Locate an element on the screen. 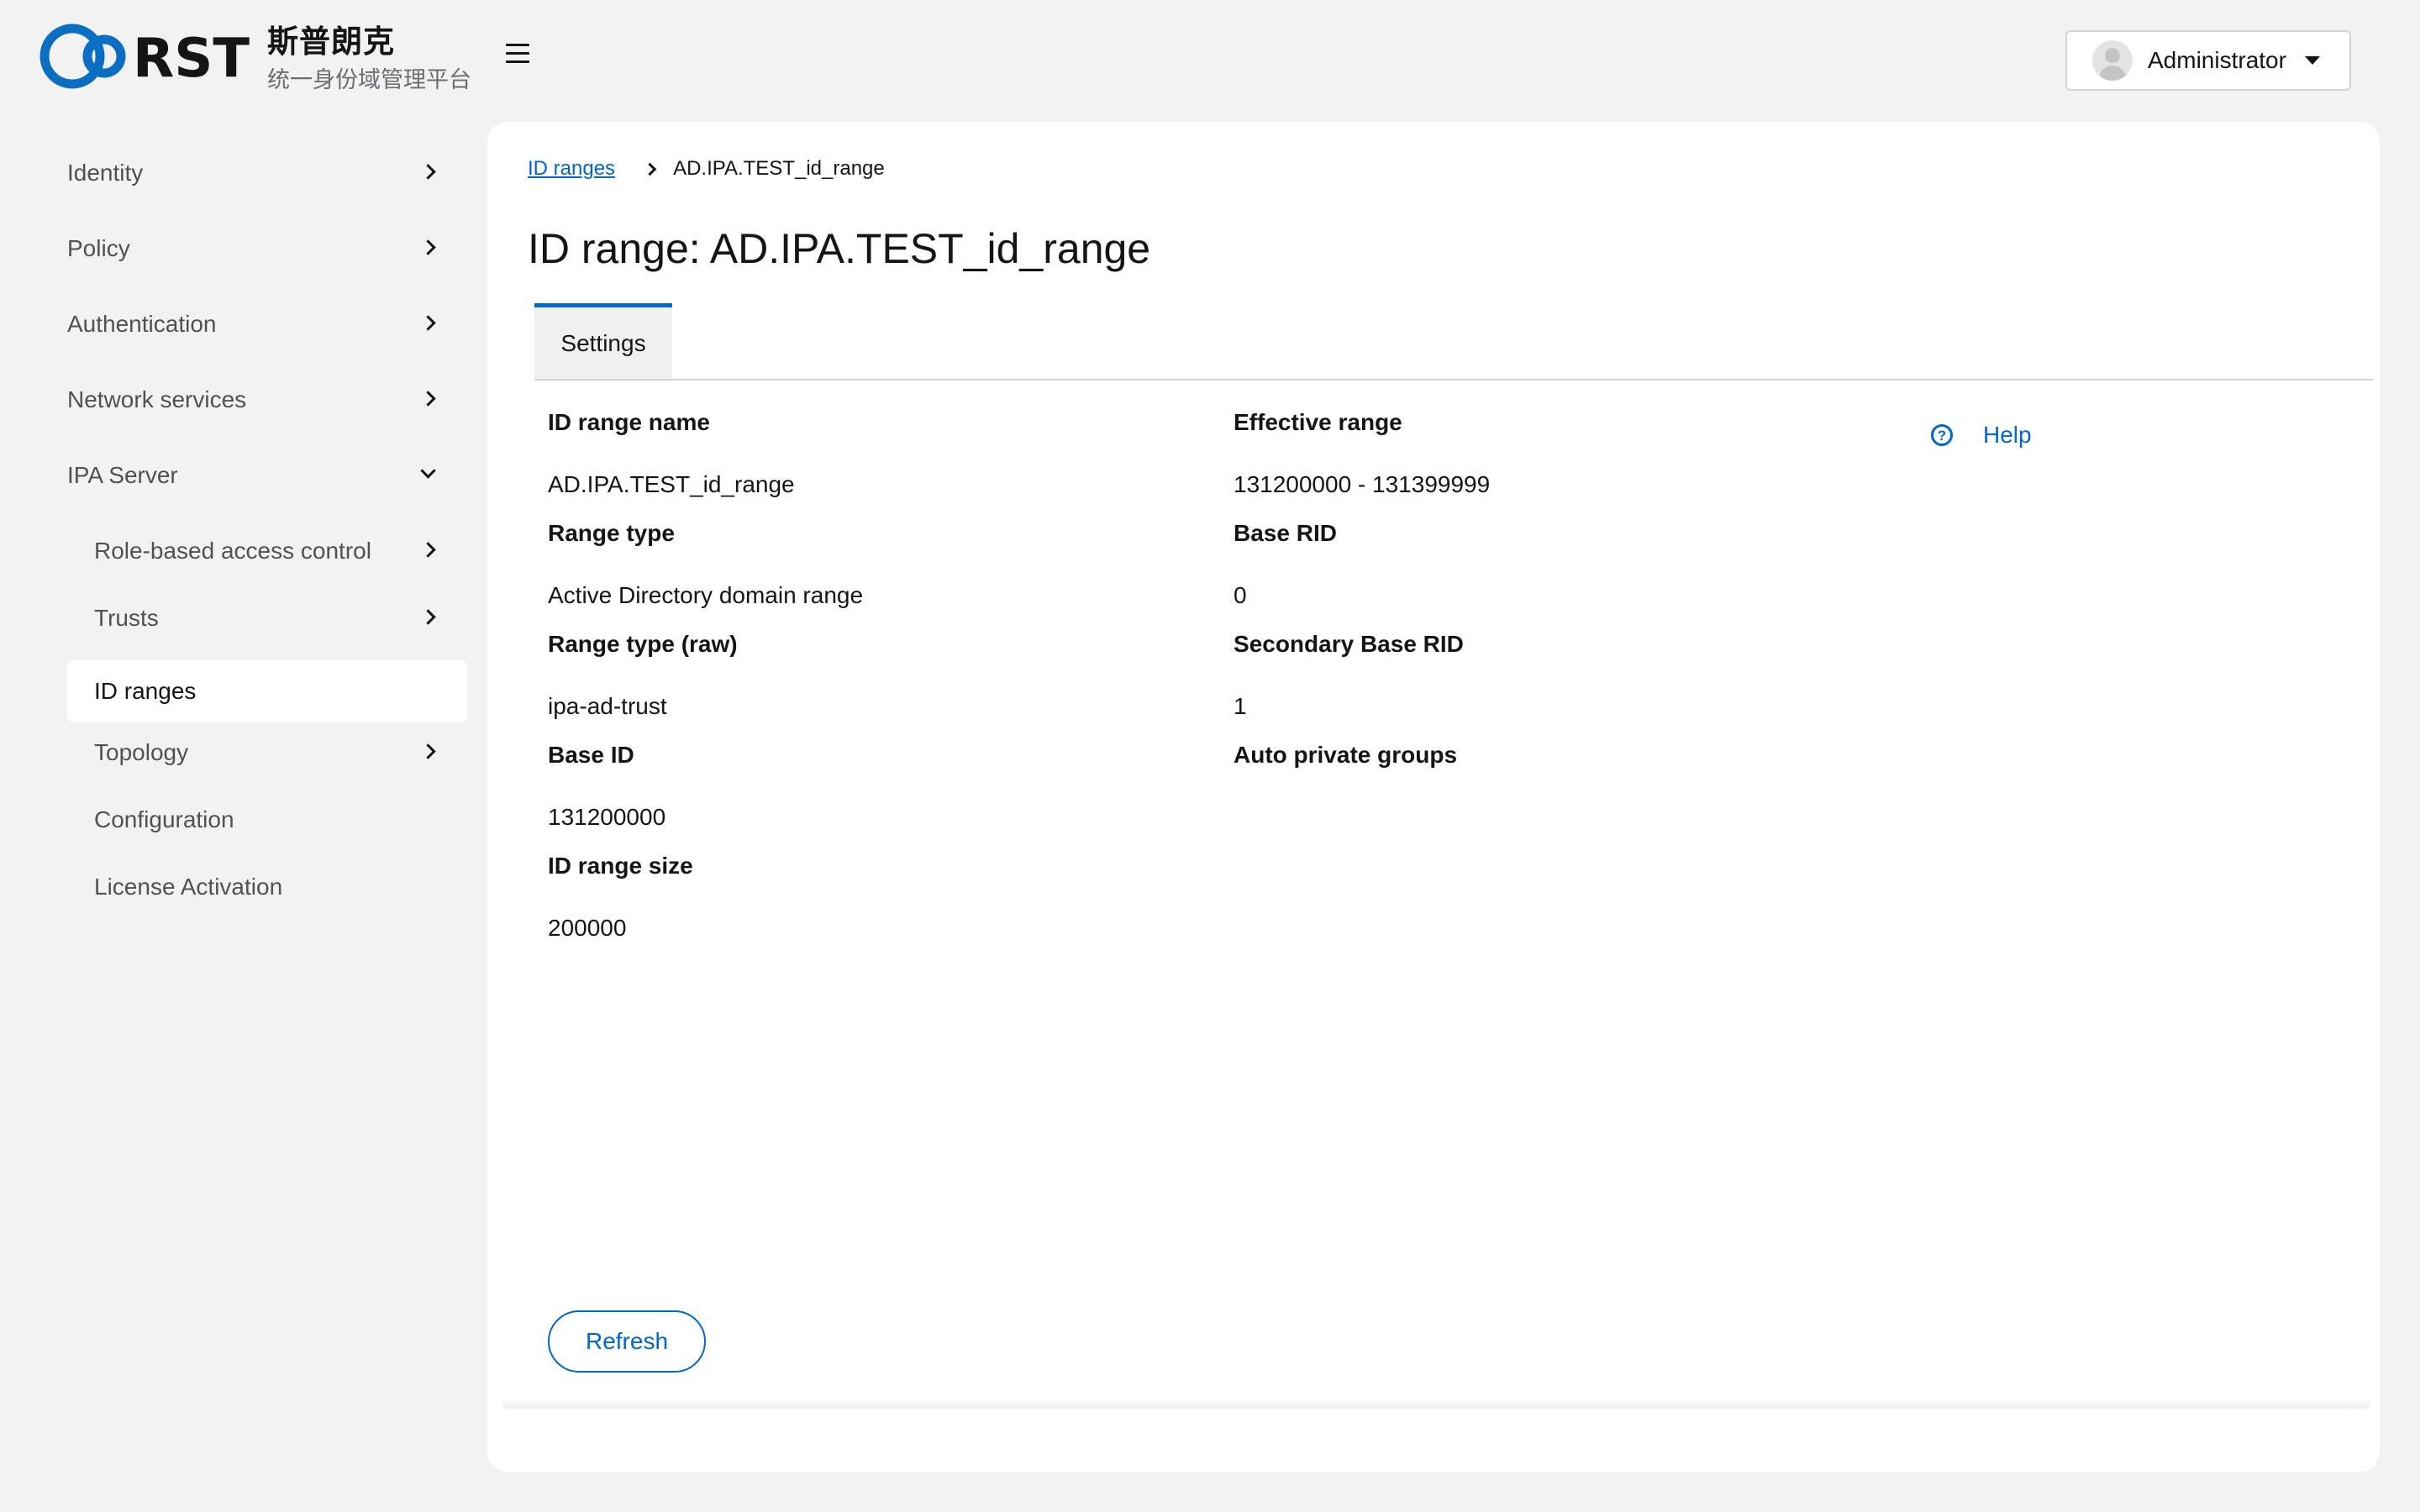 The image size is (2420, 1512). user-menu-dropdown: Administrator is located at coordinates (2208, 60).